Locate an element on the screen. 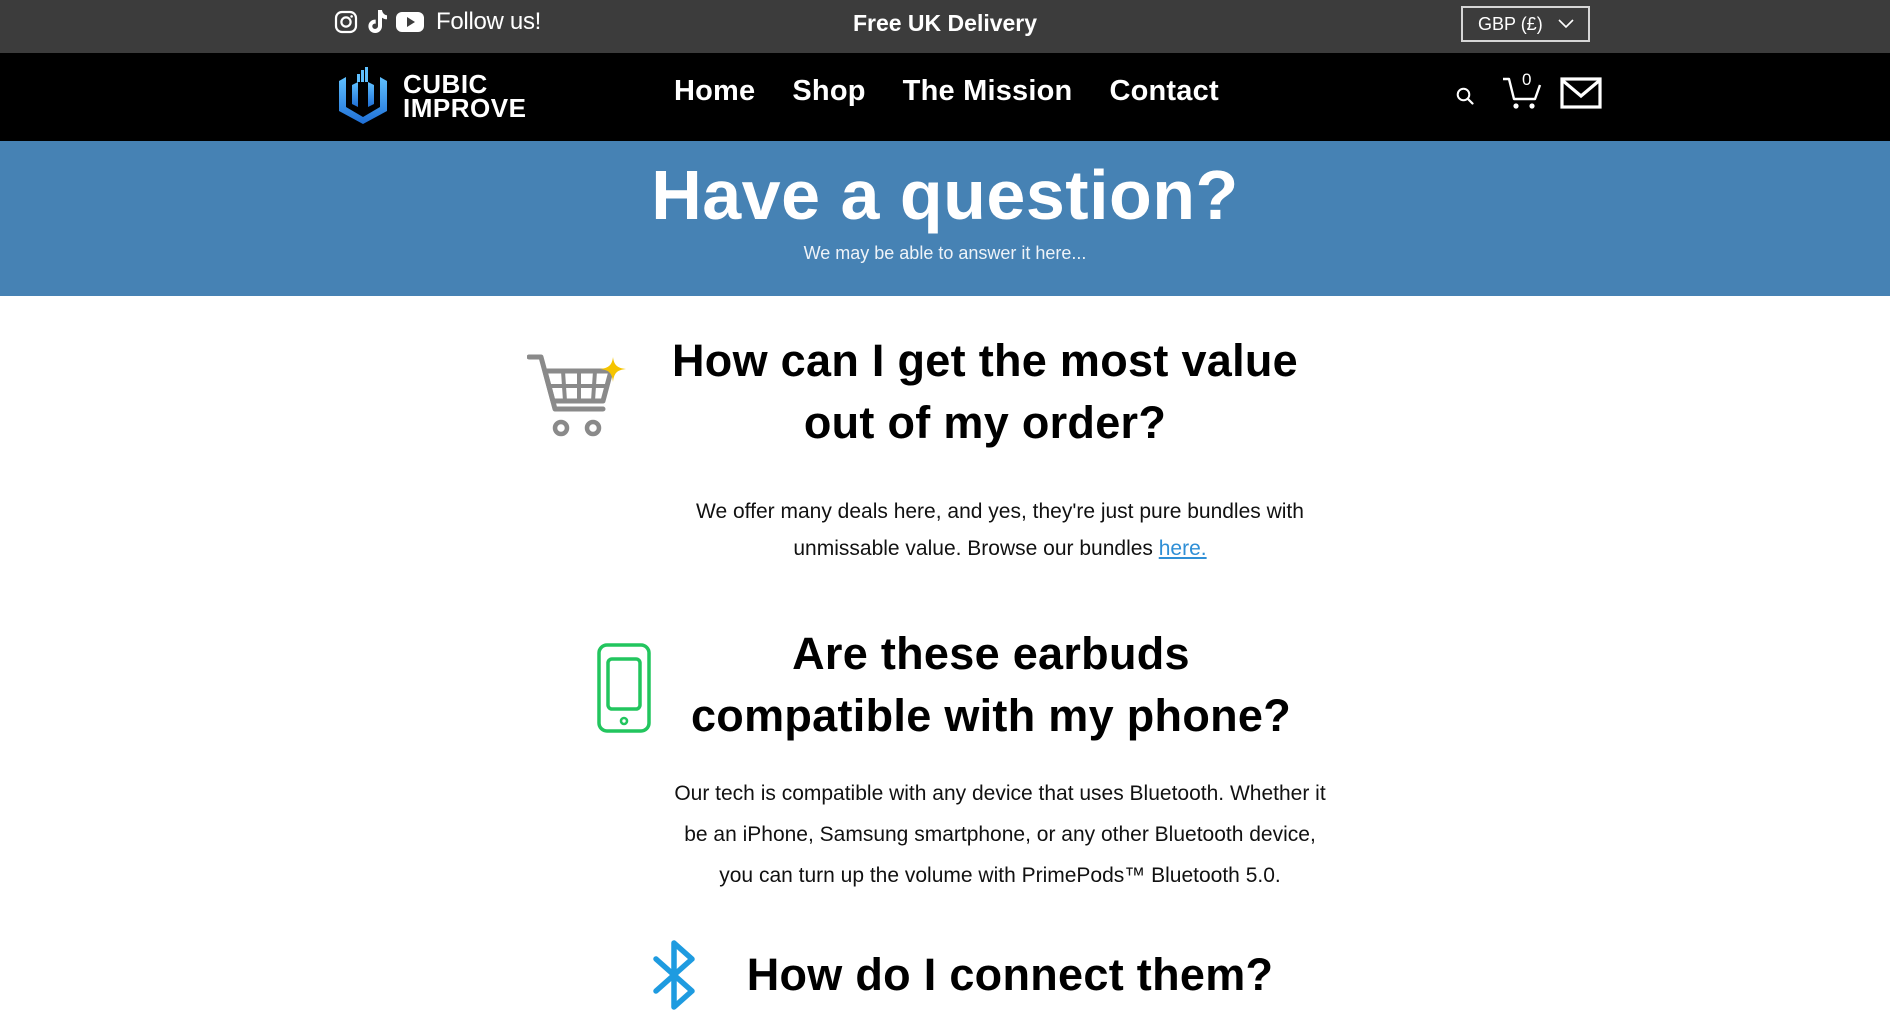 This screenshot has width=1890, height=1022. currency-selector: GBP (£) is located at coordinates (1525, 24).